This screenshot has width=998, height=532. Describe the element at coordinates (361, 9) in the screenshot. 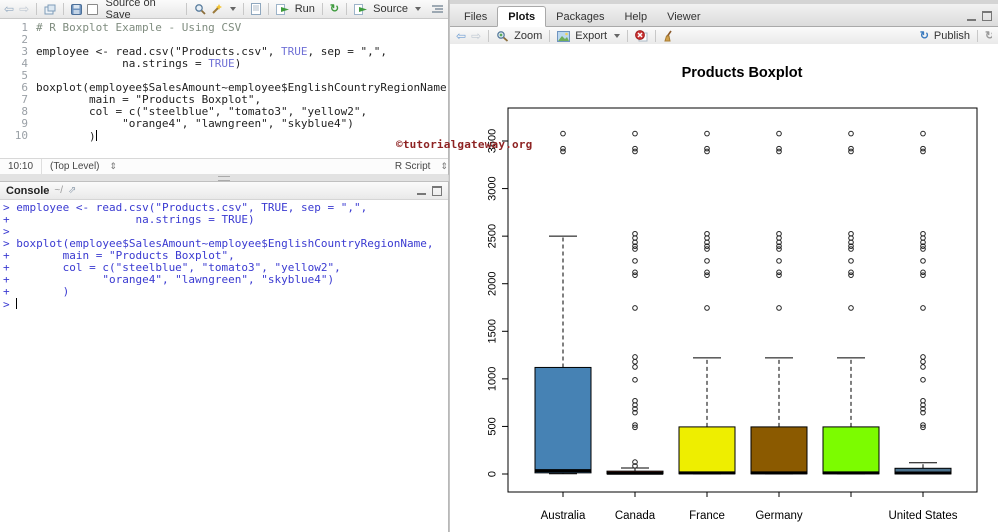

I see `source-icon` at that location.